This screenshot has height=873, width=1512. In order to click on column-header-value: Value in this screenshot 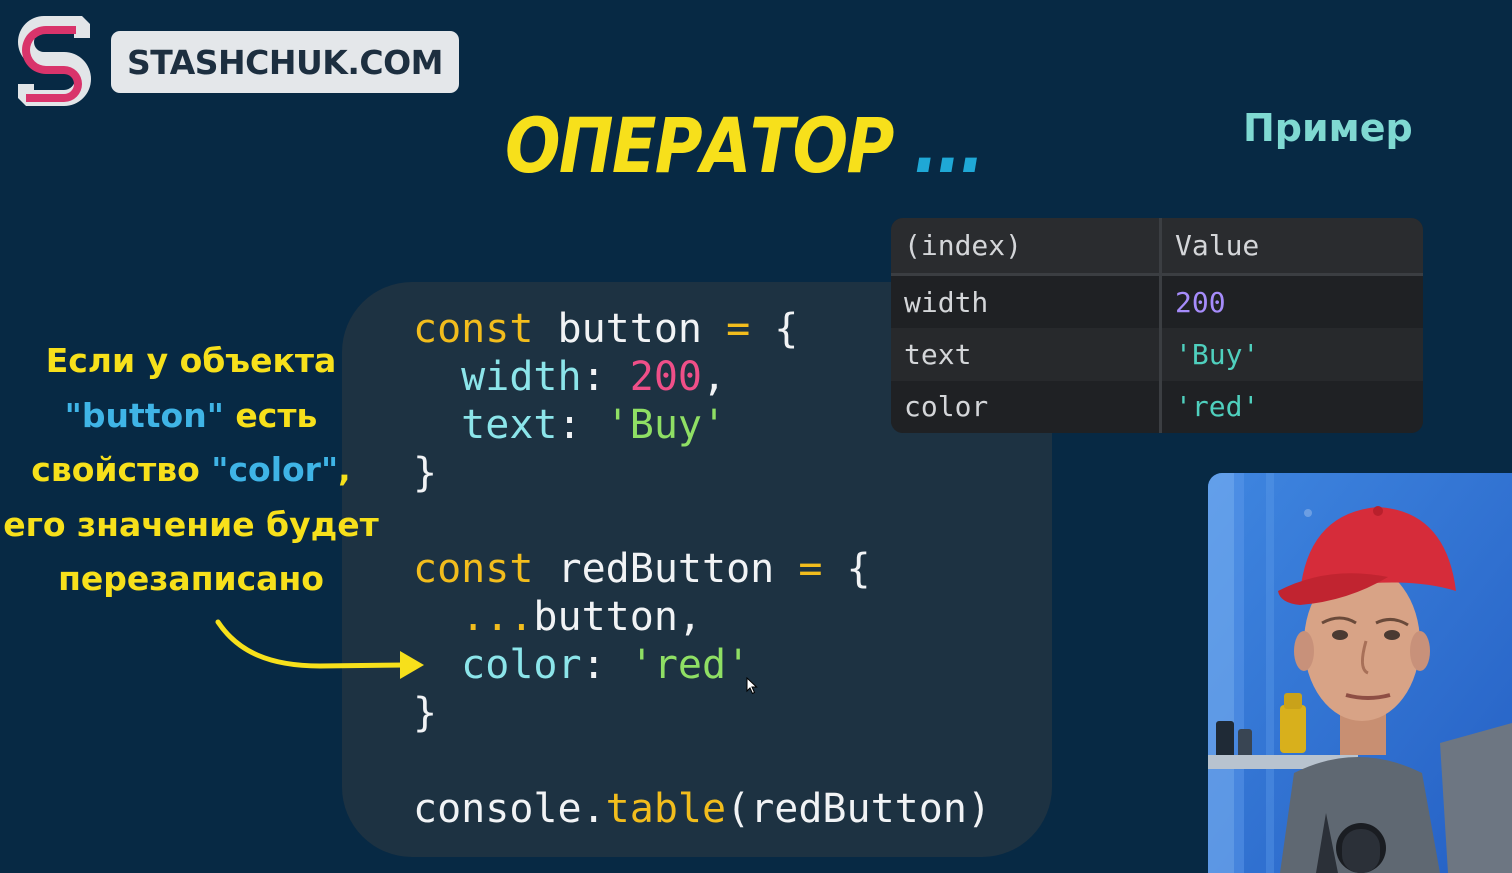, I will do `click(1291, 247)`.